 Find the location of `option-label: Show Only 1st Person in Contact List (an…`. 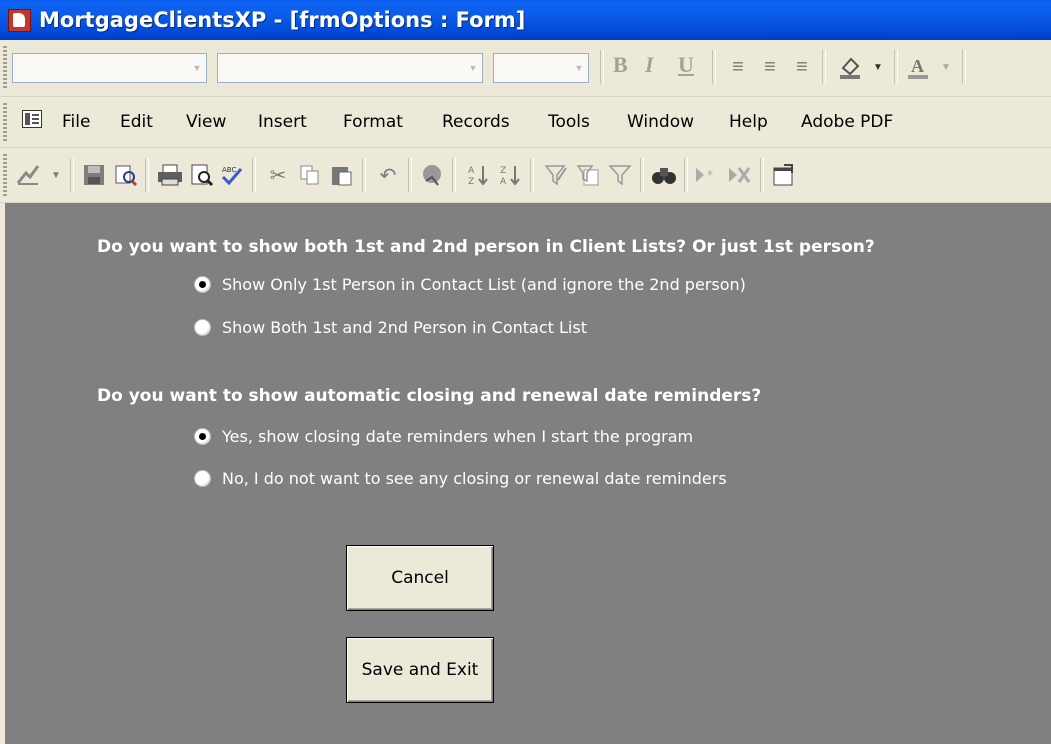

option-label: Show Only 1st Person in Contact List (an… is located at coordinates (484, 284).